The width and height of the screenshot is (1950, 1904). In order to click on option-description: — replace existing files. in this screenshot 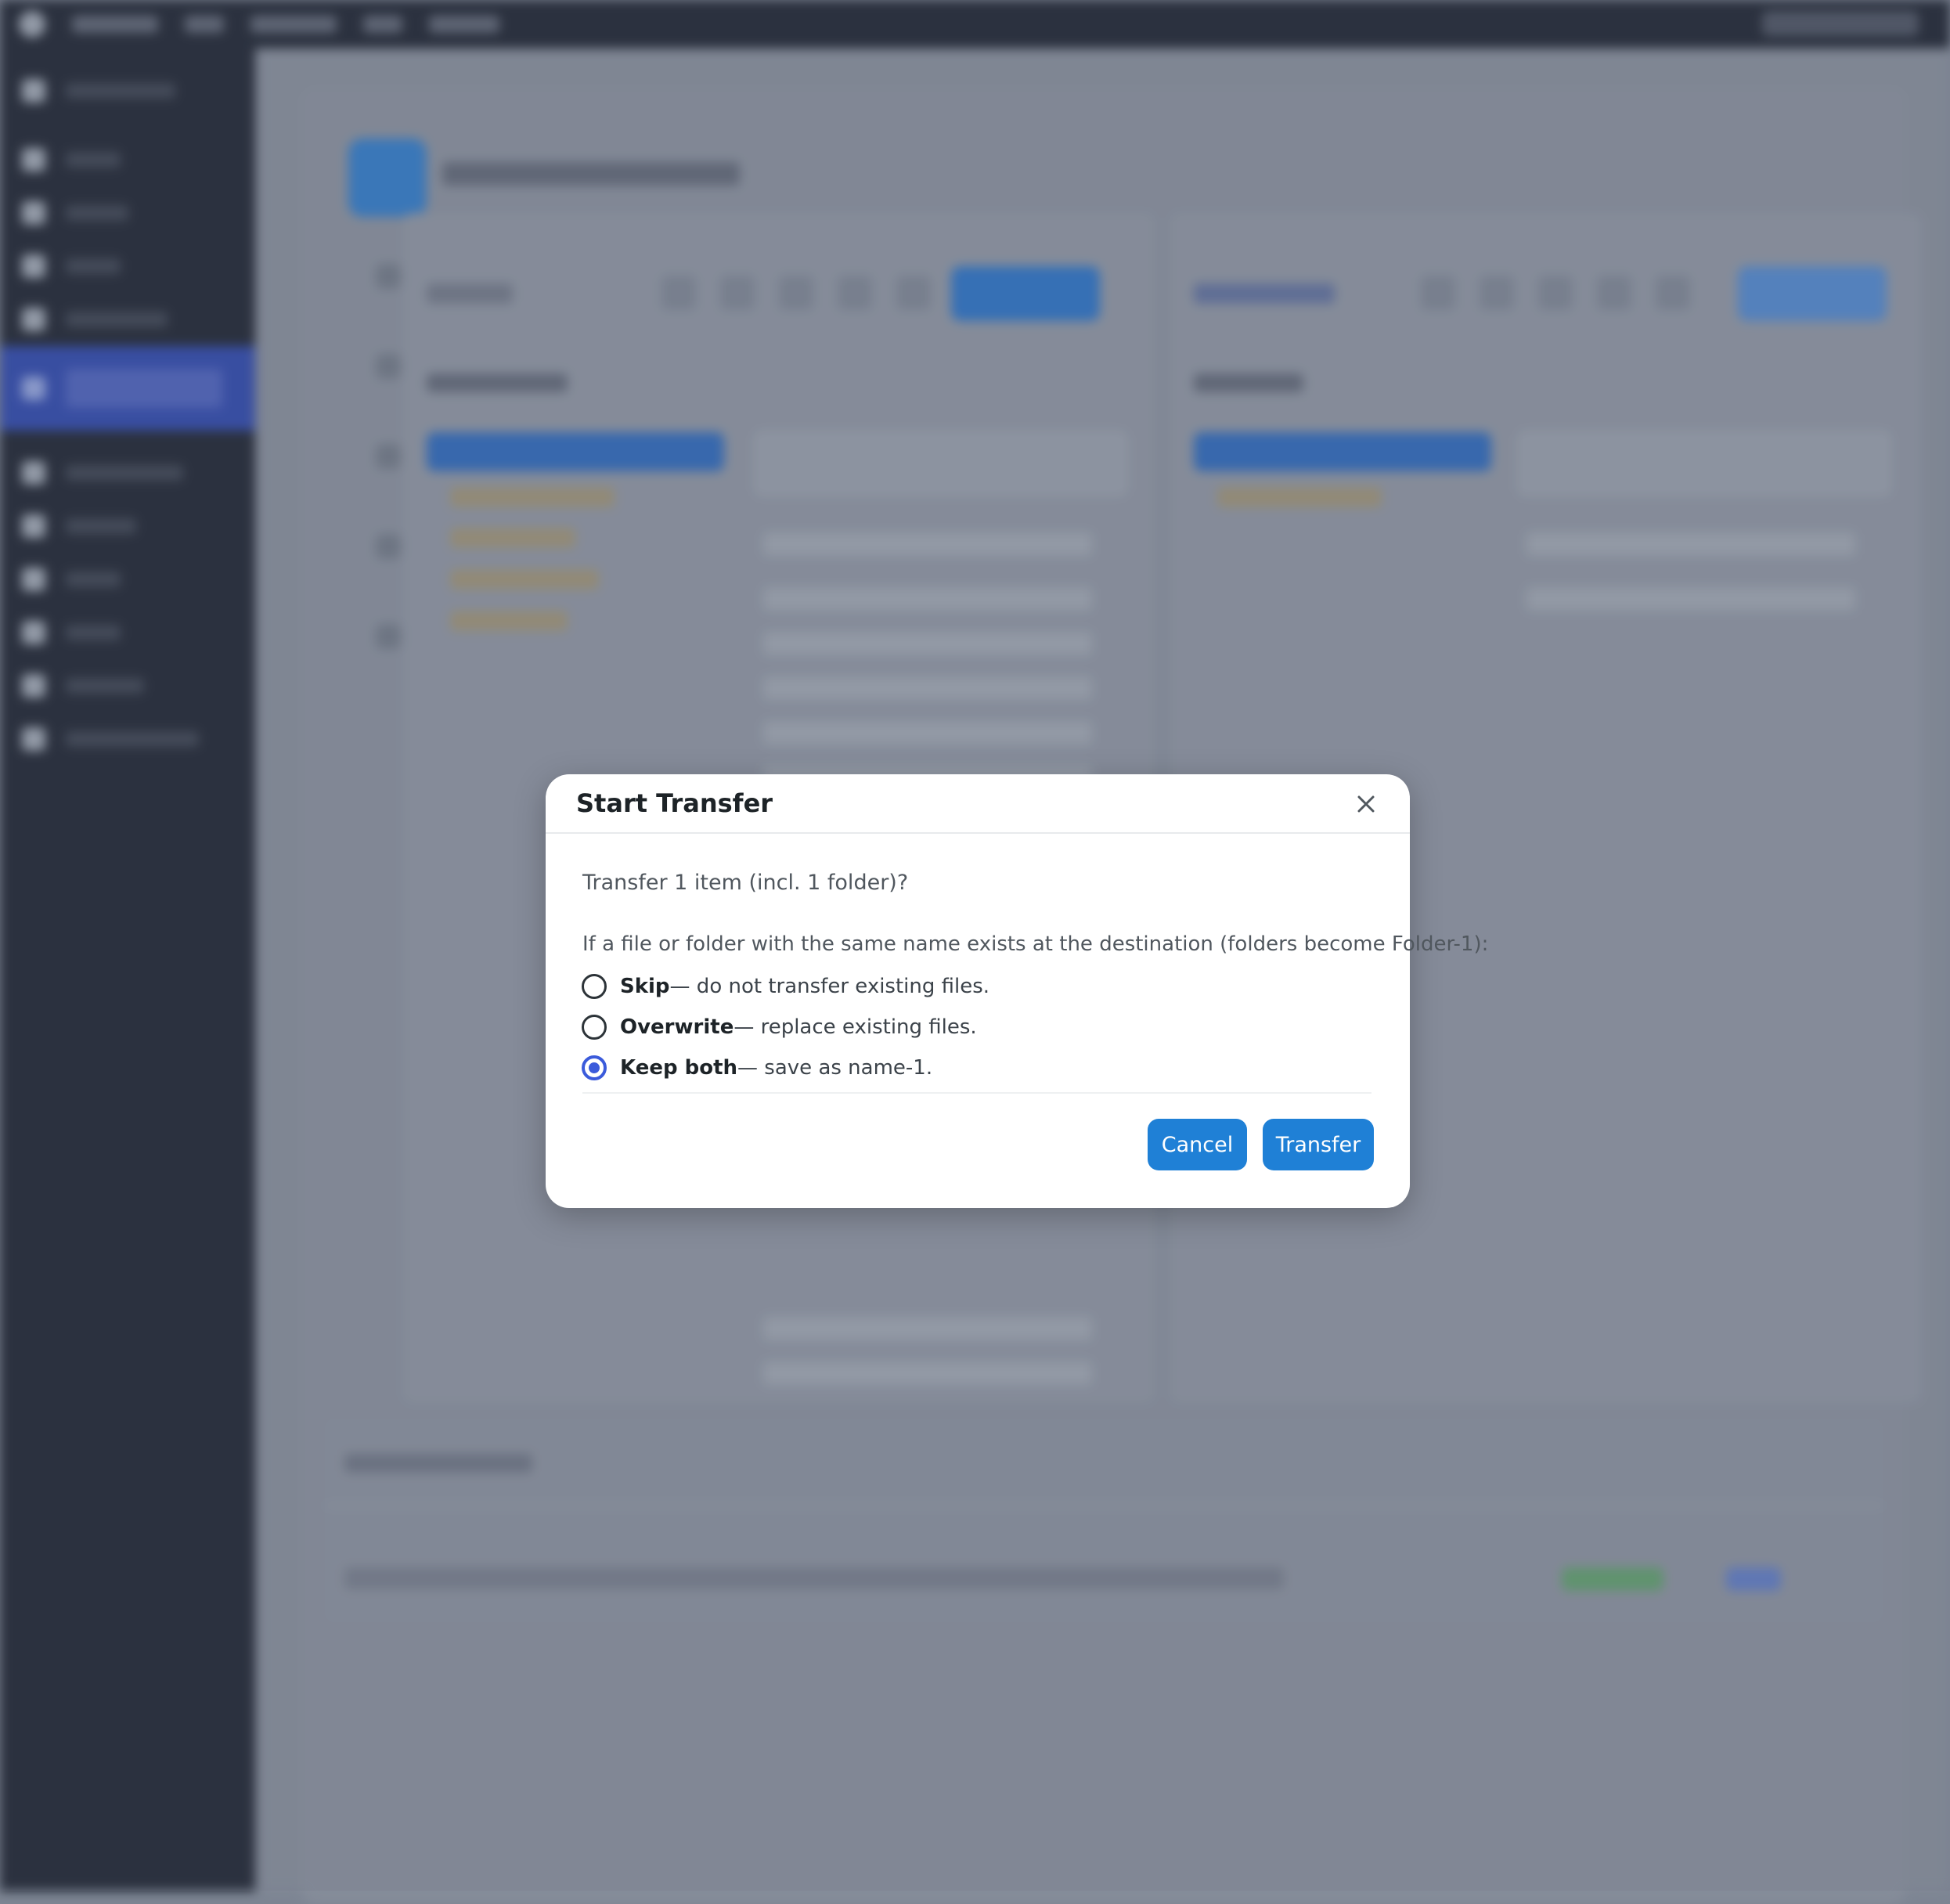, I will do `click(856, 1027)`.